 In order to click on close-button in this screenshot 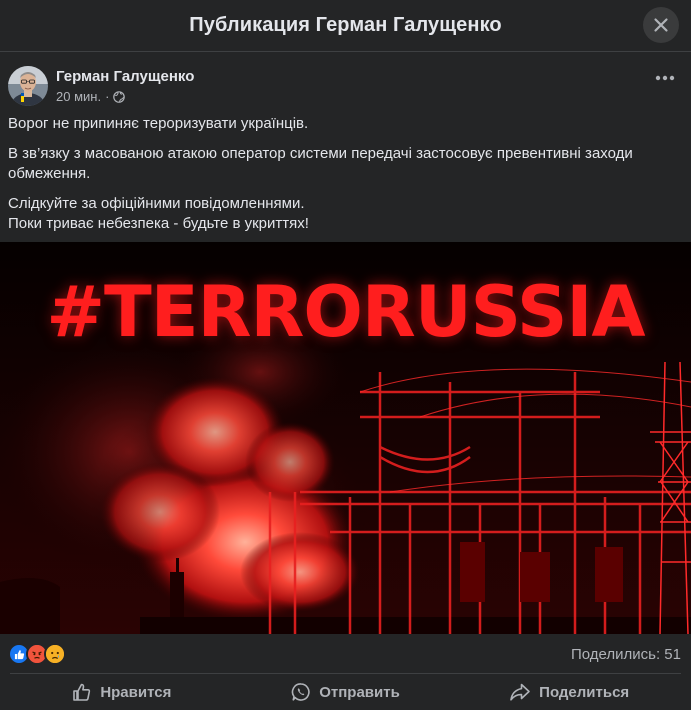, I will do `click(661, 25)`.